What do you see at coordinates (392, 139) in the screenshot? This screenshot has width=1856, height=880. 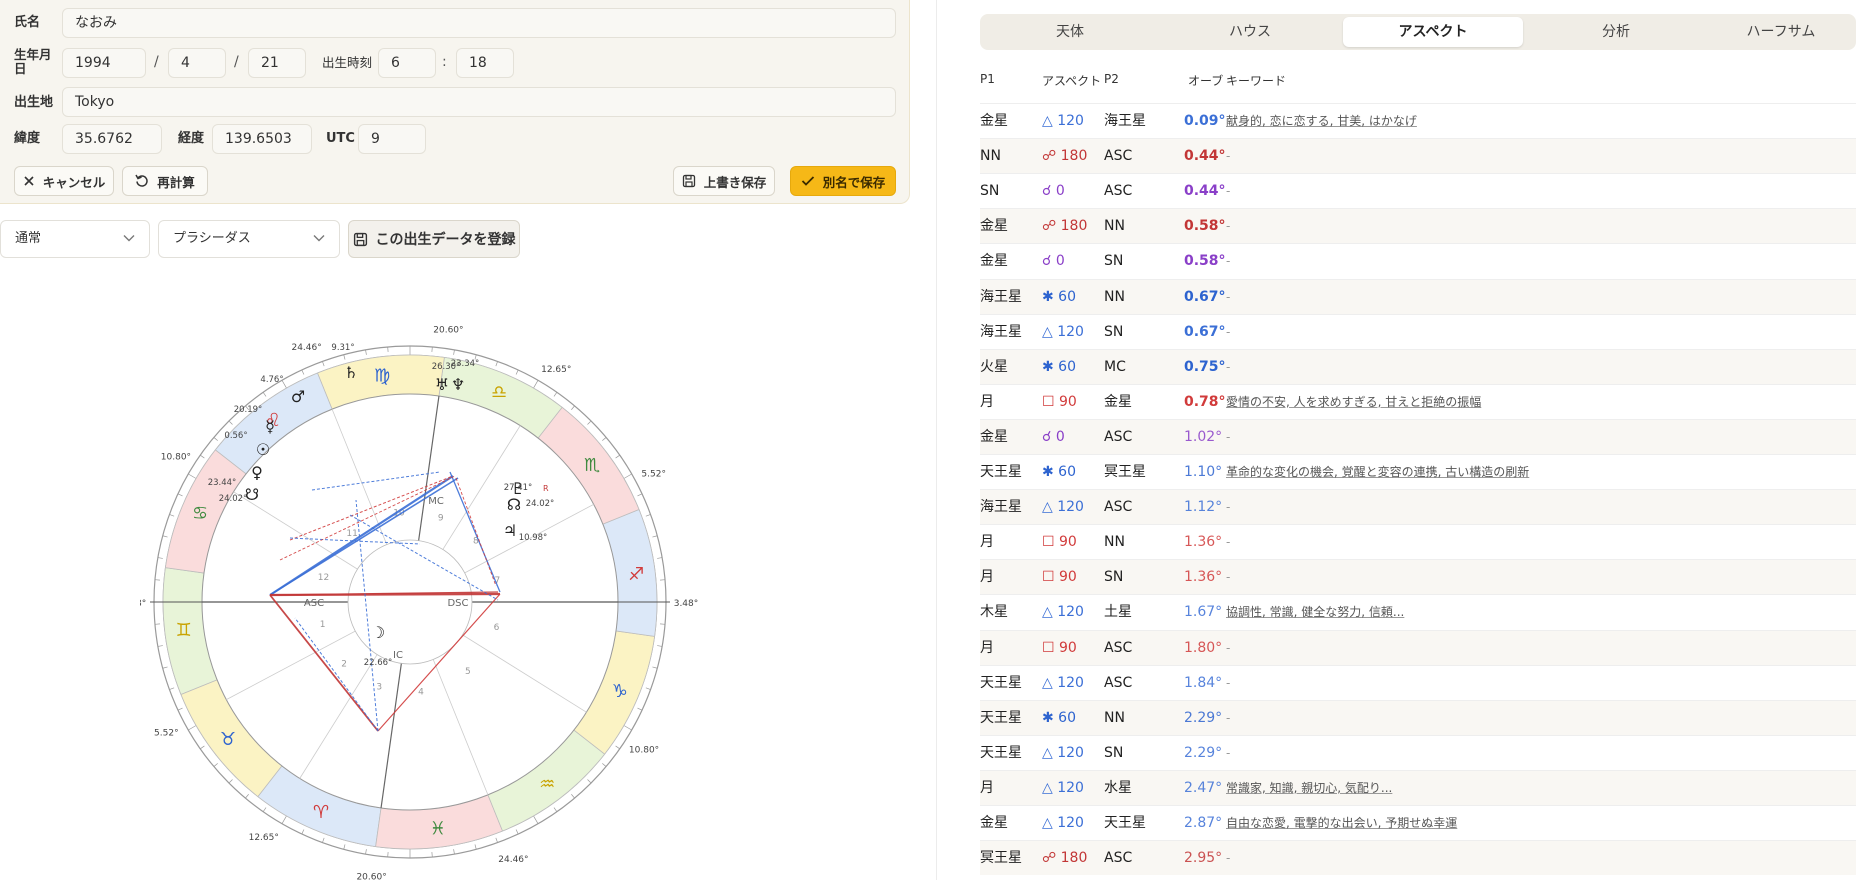 I see `utc-input: 9` at bounding box center [392, 139].